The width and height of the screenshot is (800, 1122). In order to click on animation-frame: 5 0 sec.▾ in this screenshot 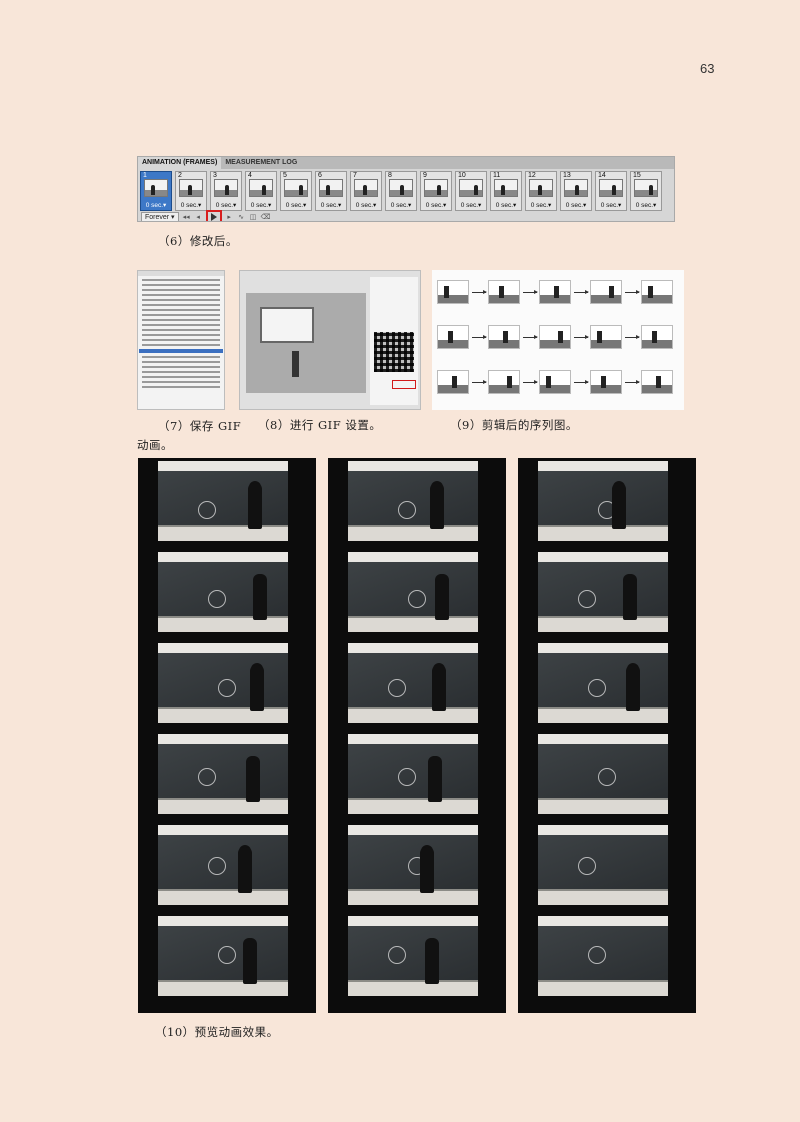, I will do `click(296, 191)`.